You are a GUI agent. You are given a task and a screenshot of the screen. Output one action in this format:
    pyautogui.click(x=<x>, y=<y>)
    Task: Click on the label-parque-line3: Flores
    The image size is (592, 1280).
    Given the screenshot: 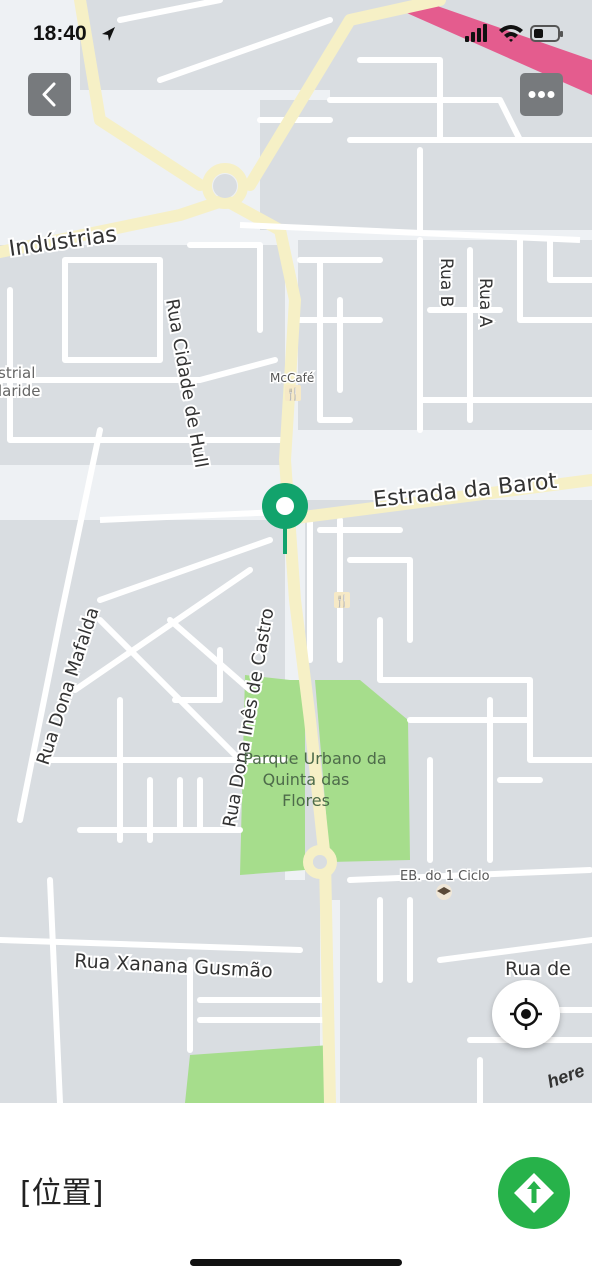 What is the action you would take?
    pyautogui.click(x=306, y=800)
    